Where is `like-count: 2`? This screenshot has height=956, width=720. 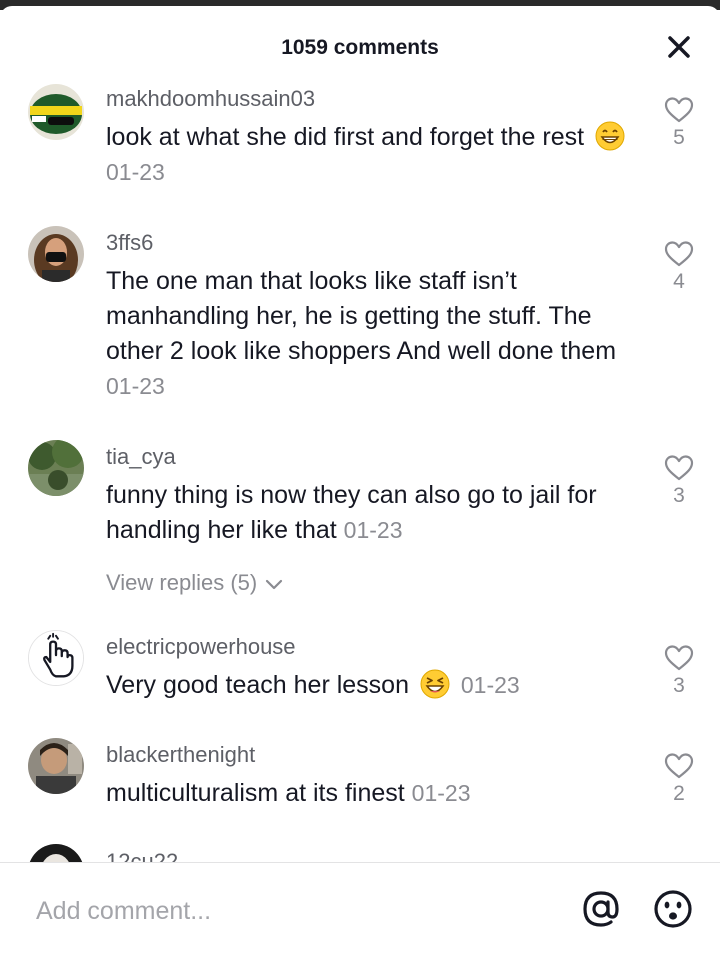 like-count: 2 is located at coordinates (679, 793).